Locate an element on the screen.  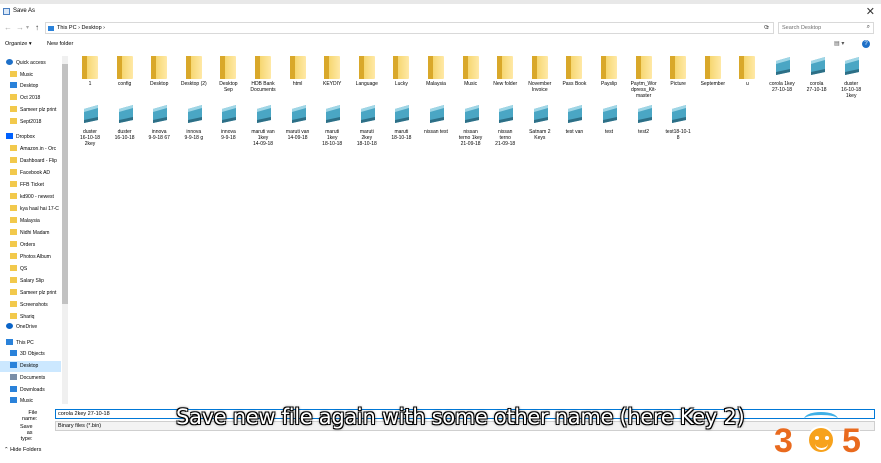
sidebar-item: Downloads is located at coordinates (30, 390).